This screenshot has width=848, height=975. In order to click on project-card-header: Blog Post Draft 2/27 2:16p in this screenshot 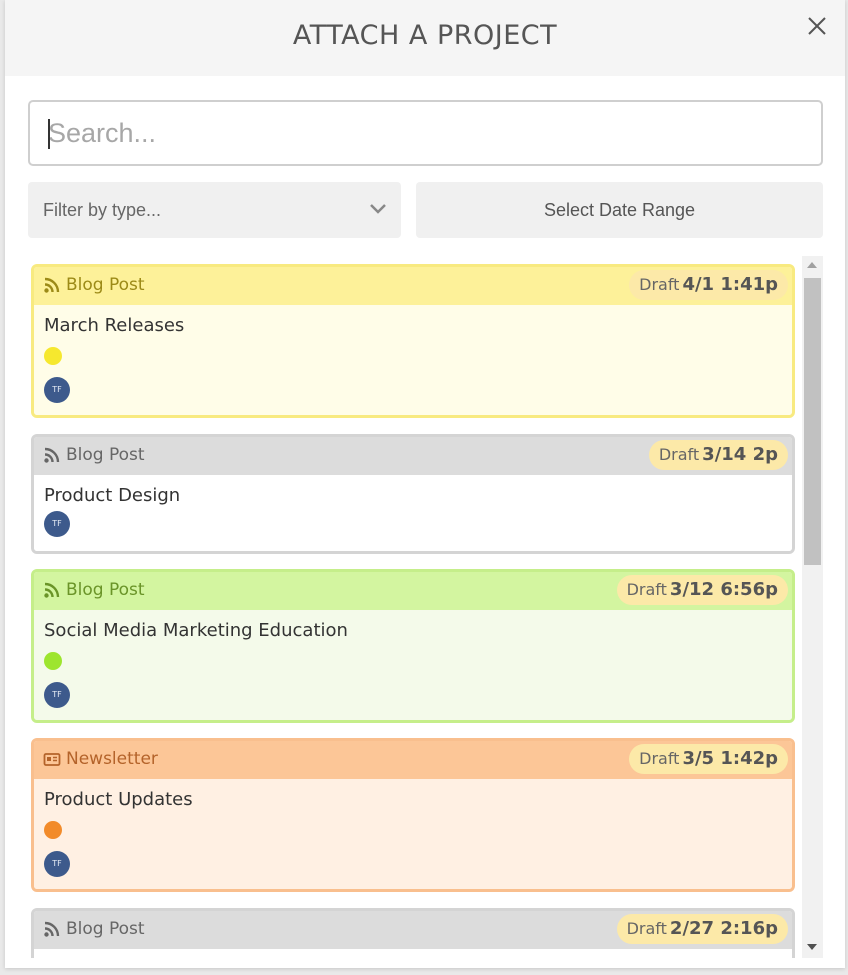, I will do `click(413, 930)`.